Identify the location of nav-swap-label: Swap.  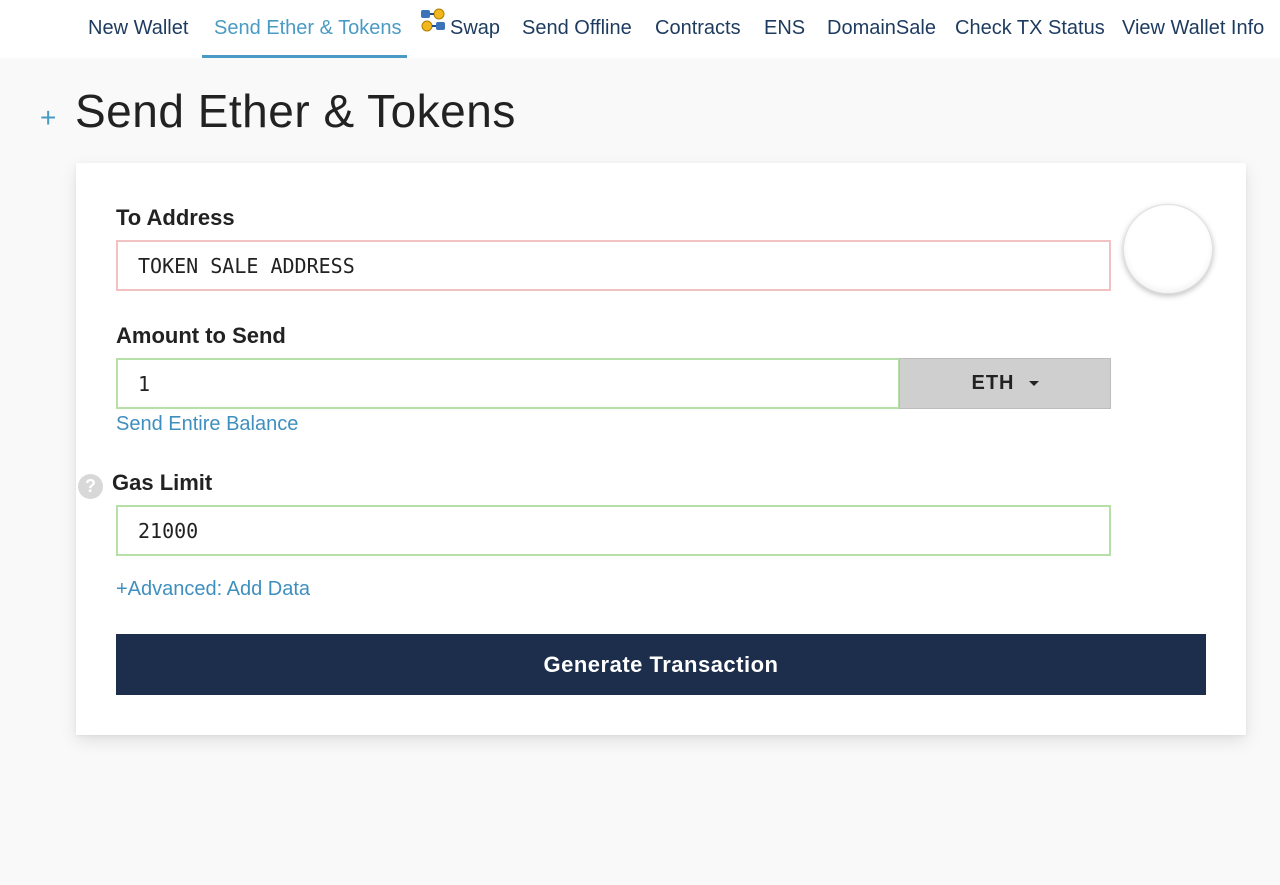
(475, 28).